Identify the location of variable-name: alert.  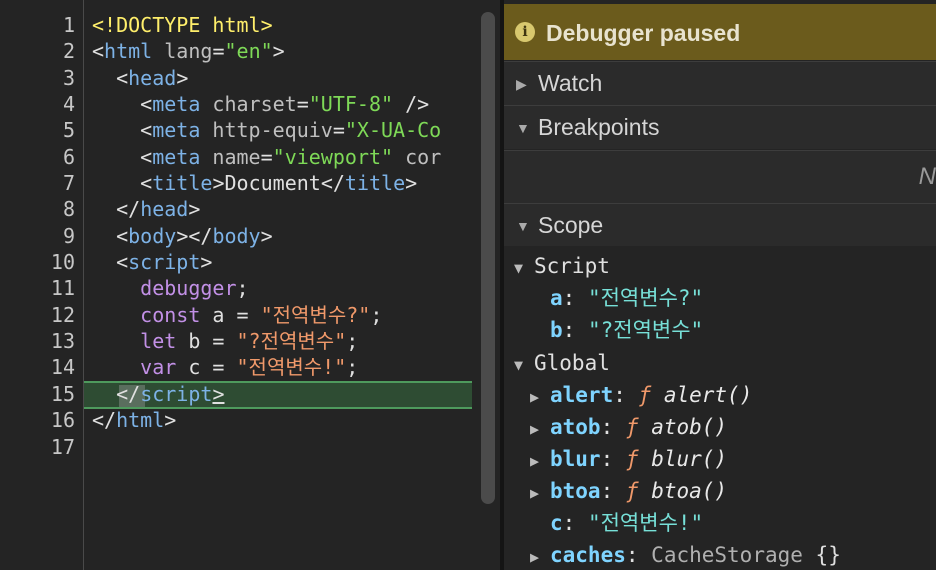
(582, 395).